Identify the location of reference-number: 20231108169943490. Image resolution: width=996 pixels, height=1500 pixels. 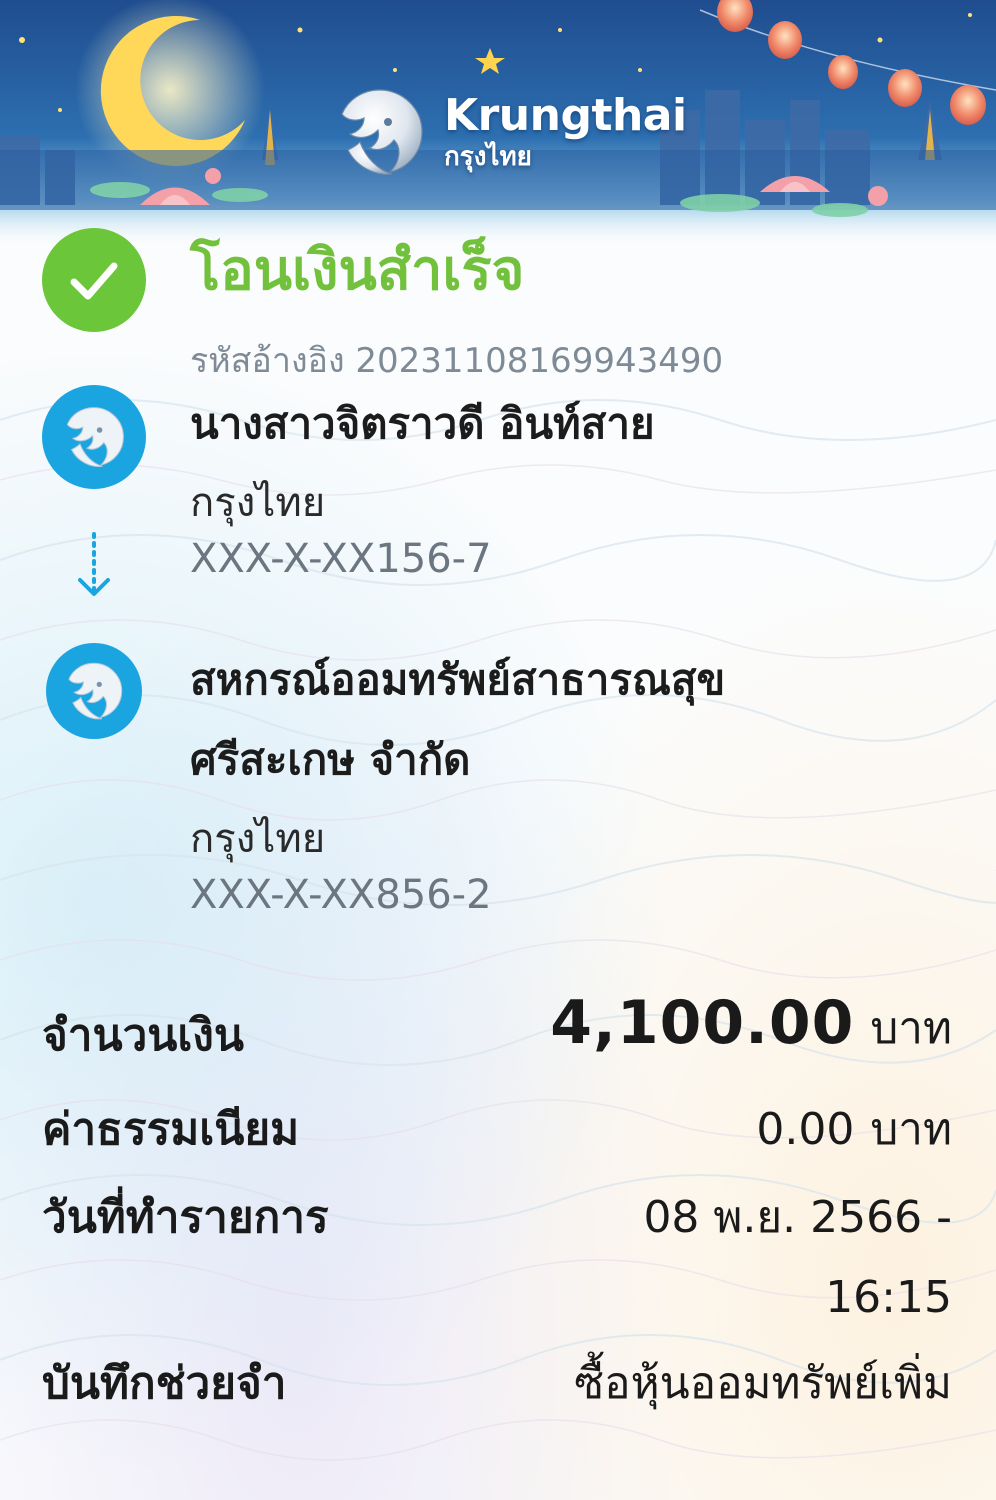
(539, 361).